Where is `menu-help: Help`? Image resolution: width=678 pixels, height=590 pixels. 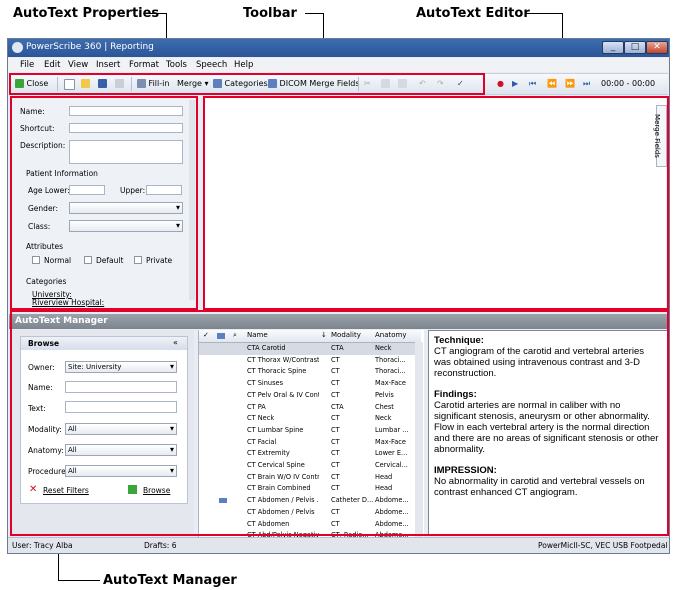 menu-help: Help is located at coordinates (243, 65).